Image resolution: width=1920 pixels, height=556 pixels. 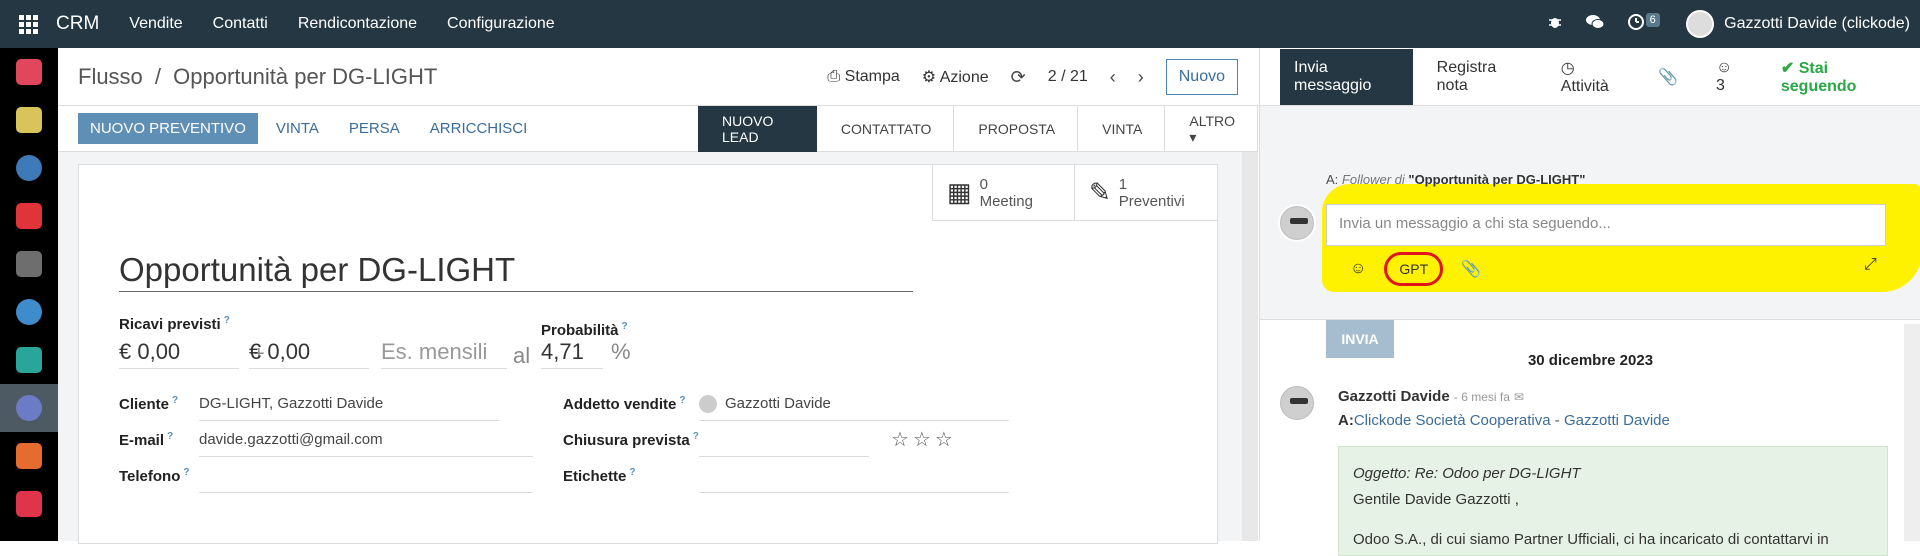 I want to click on salesperson-input: Gazzotti Davide, so click(x=854, y=408).